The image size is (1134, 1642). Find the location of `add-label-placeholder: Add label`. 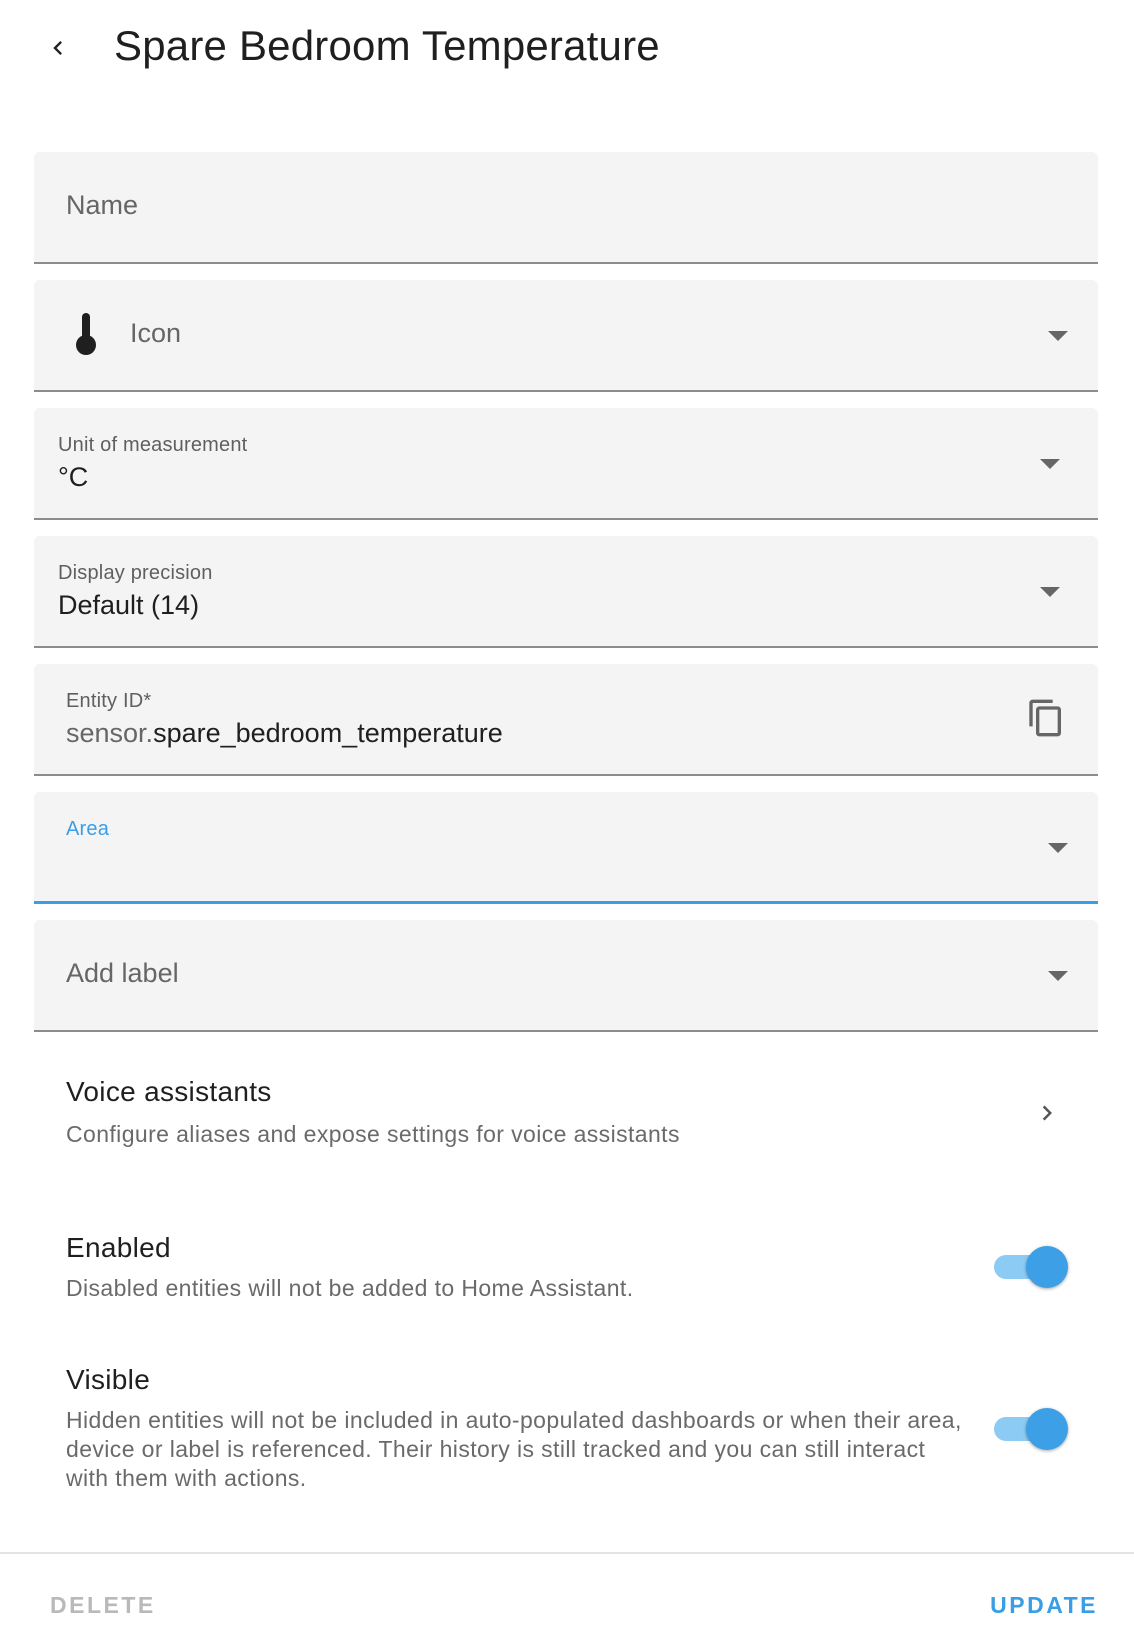

add-label-placeholder: Add label is located at coordinates (122, 973).